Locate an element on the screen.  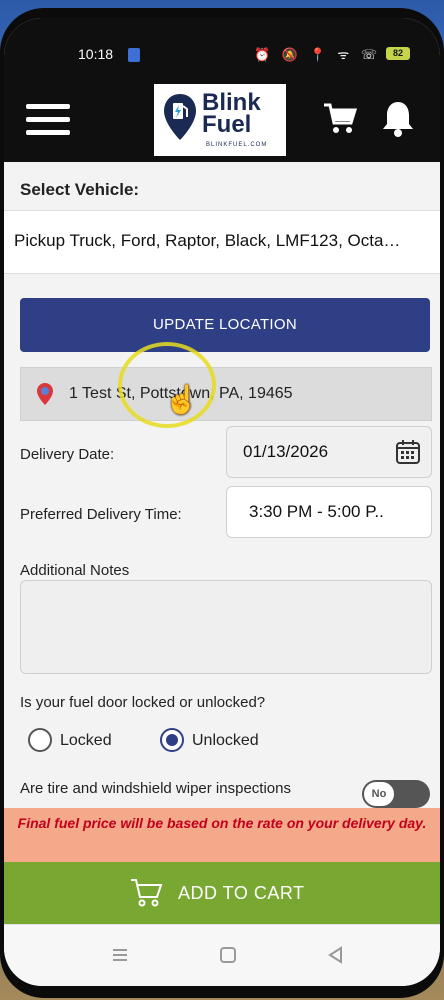
battery-icon: 82 is located at coordinates (398, 53).